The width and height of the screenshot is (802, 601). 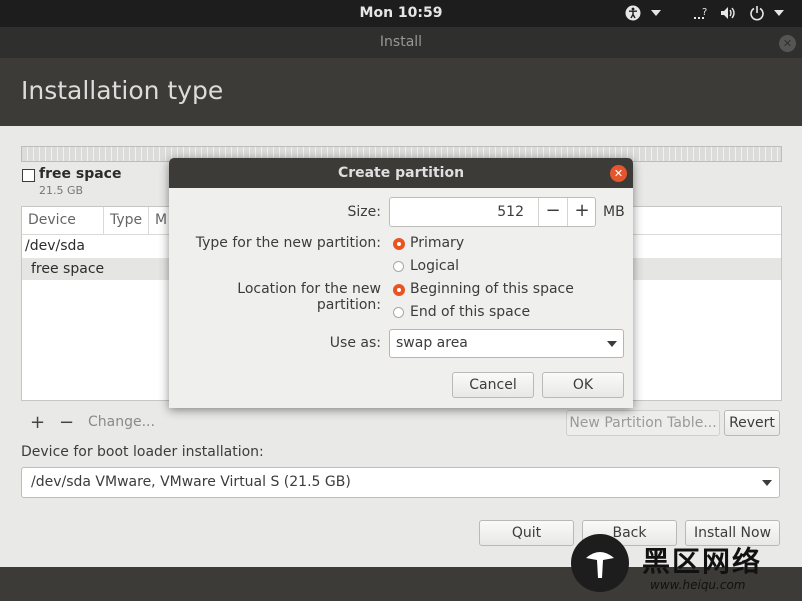 I want to click on radio-logical, so click(x=398, y=266).